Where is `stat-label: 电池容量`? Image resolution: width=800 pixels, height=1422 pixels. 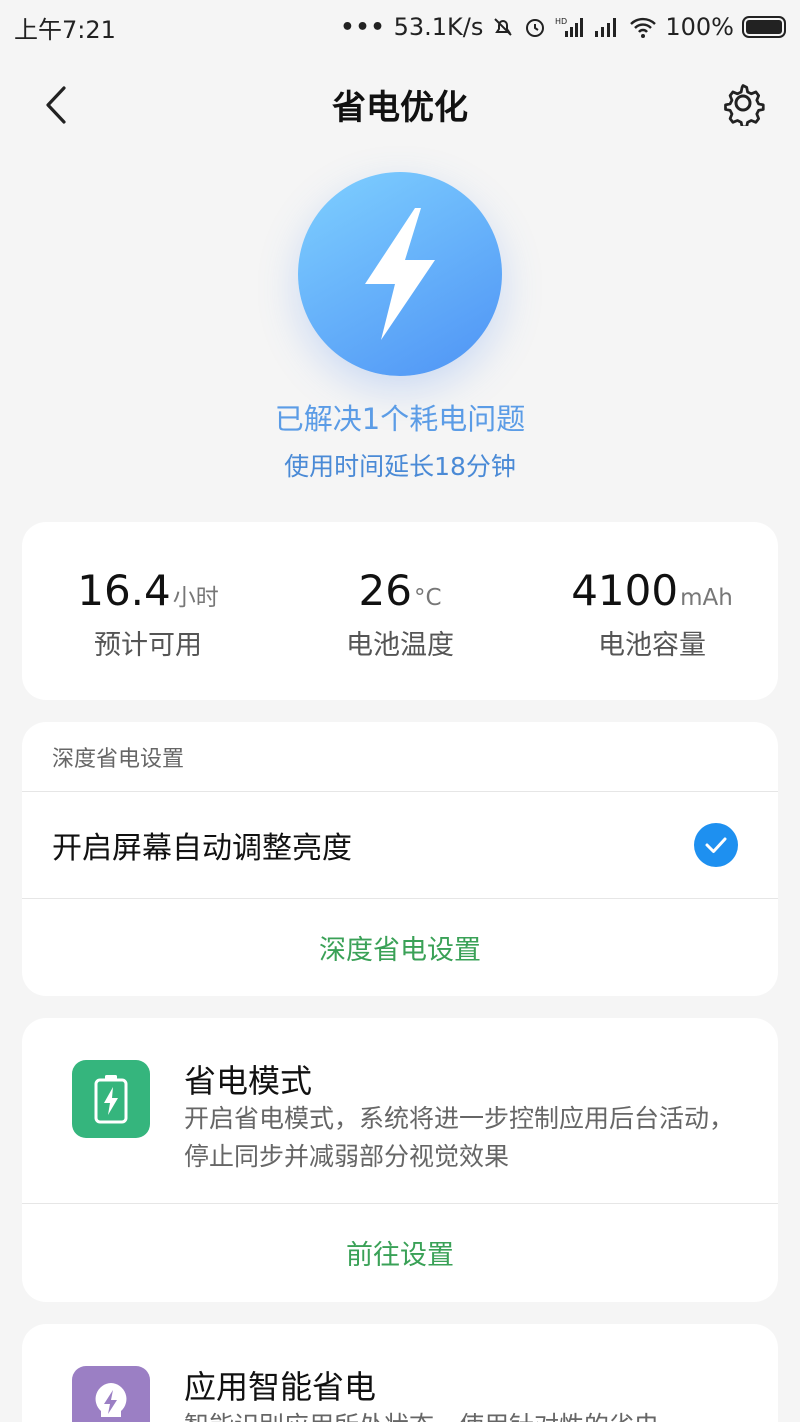 stat-label: 电池容量 is located at coordinates (652, 645).